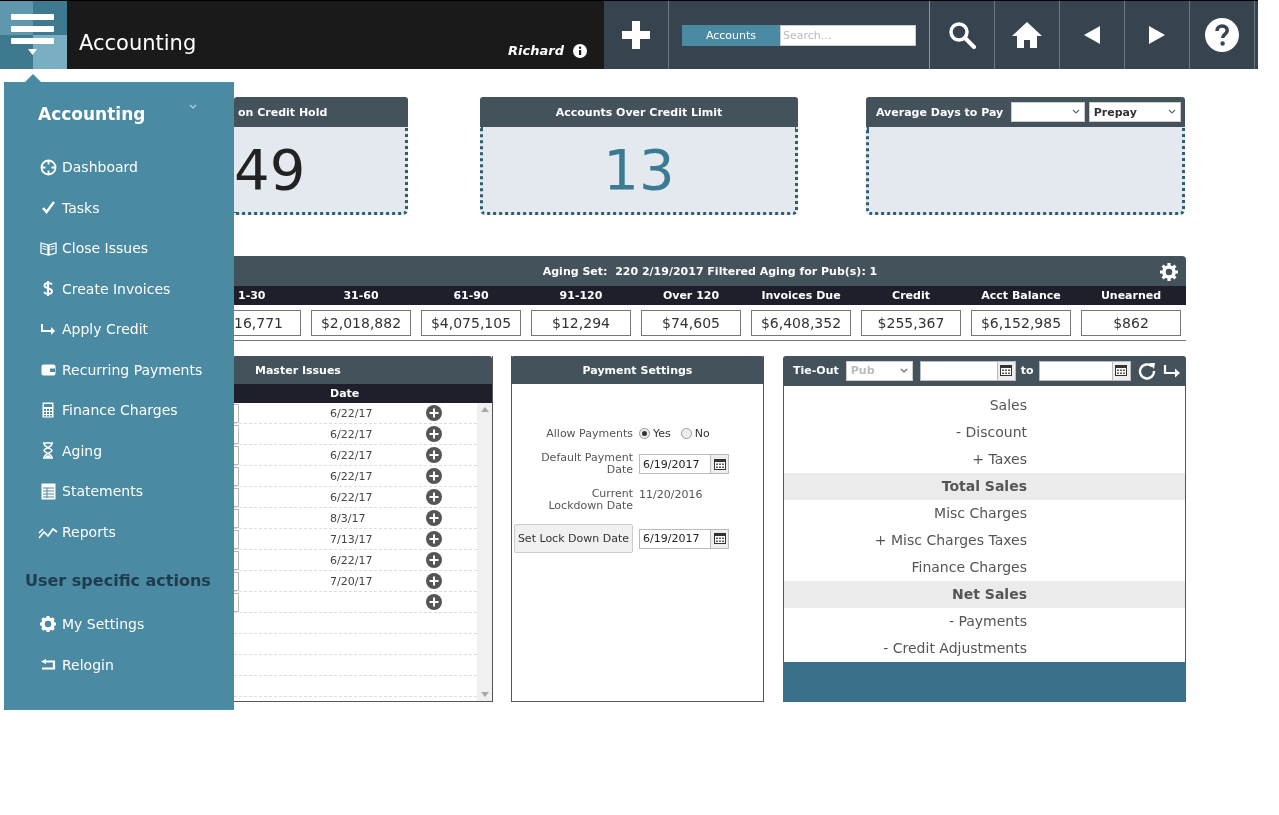 This screenshot has height=815, width=1279. What do you see at coordinates (1021, 322) in the screenshot?
I see `amount-cell: $6,152,985` at bounding box center [1021, 322].